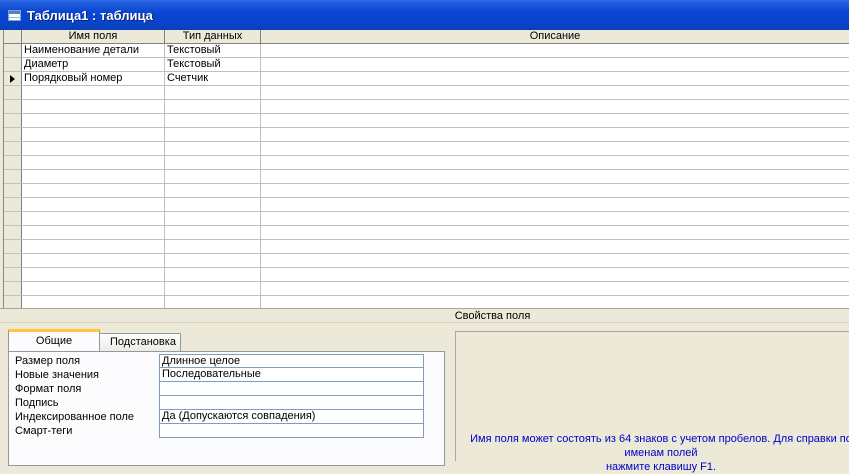 Image resolution: width=849 pixels, height=474 pixels. What do you see at coordinates (213, 78) in the screenshot?
I see `data-type-cell: Счетчик` at bounding box center [213, 78].